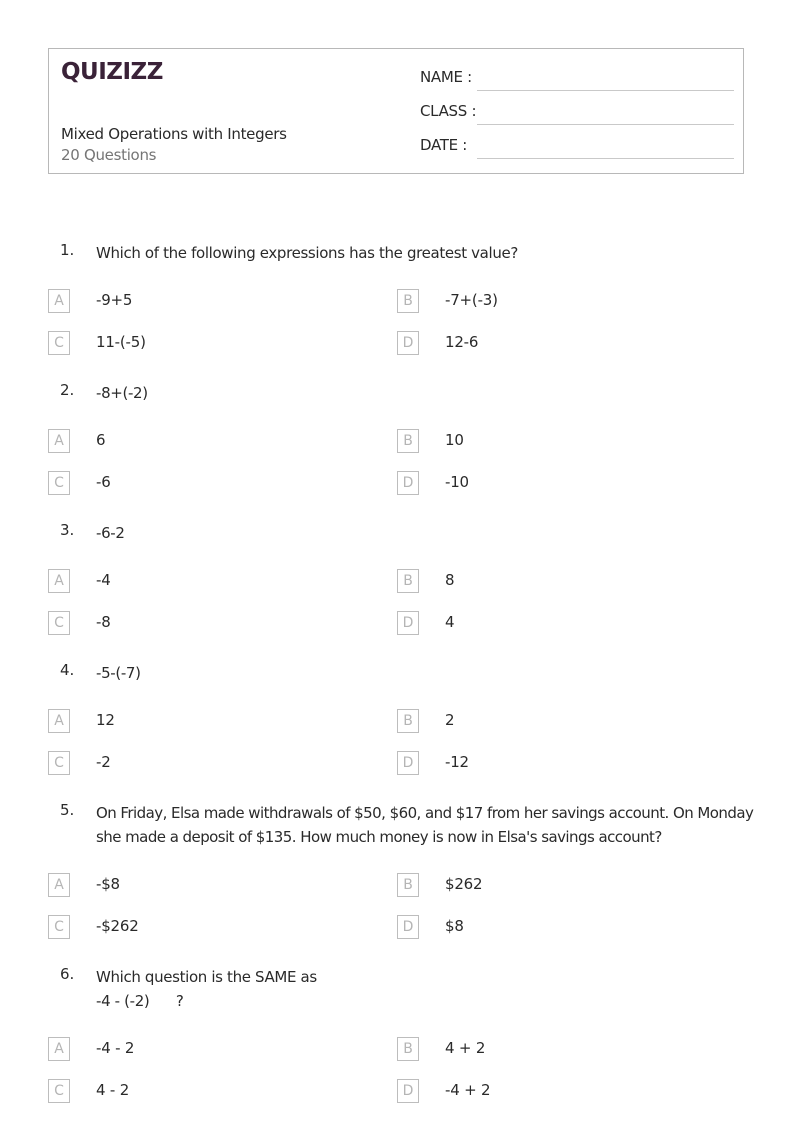 The width and height of the screenshot is (794, 1123). Describe the element at coordinates (118, 673) in the screenshot. I see `question-text: -5-(-7)` at that location.